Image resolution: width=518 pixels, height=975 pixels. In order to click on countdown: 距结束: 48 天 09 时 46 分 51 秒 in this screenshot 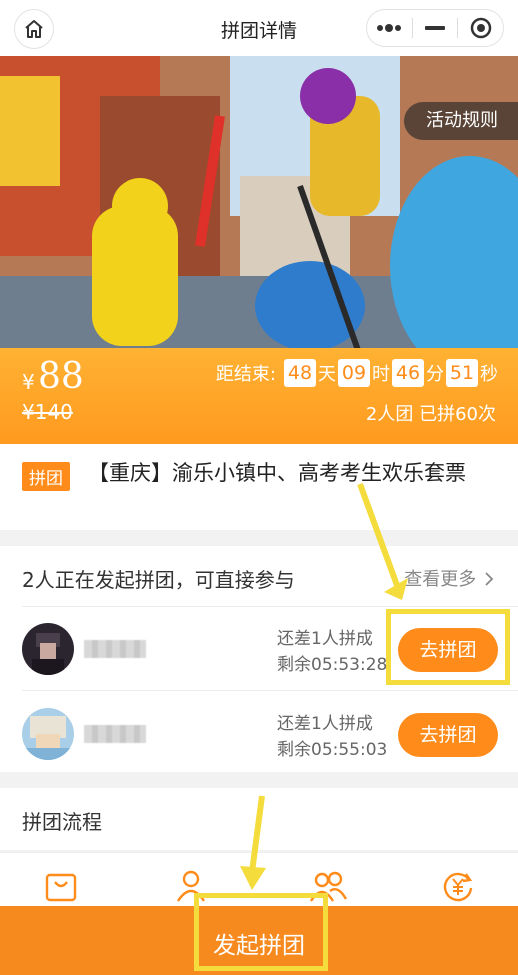, I will do `click(357, 373)`.